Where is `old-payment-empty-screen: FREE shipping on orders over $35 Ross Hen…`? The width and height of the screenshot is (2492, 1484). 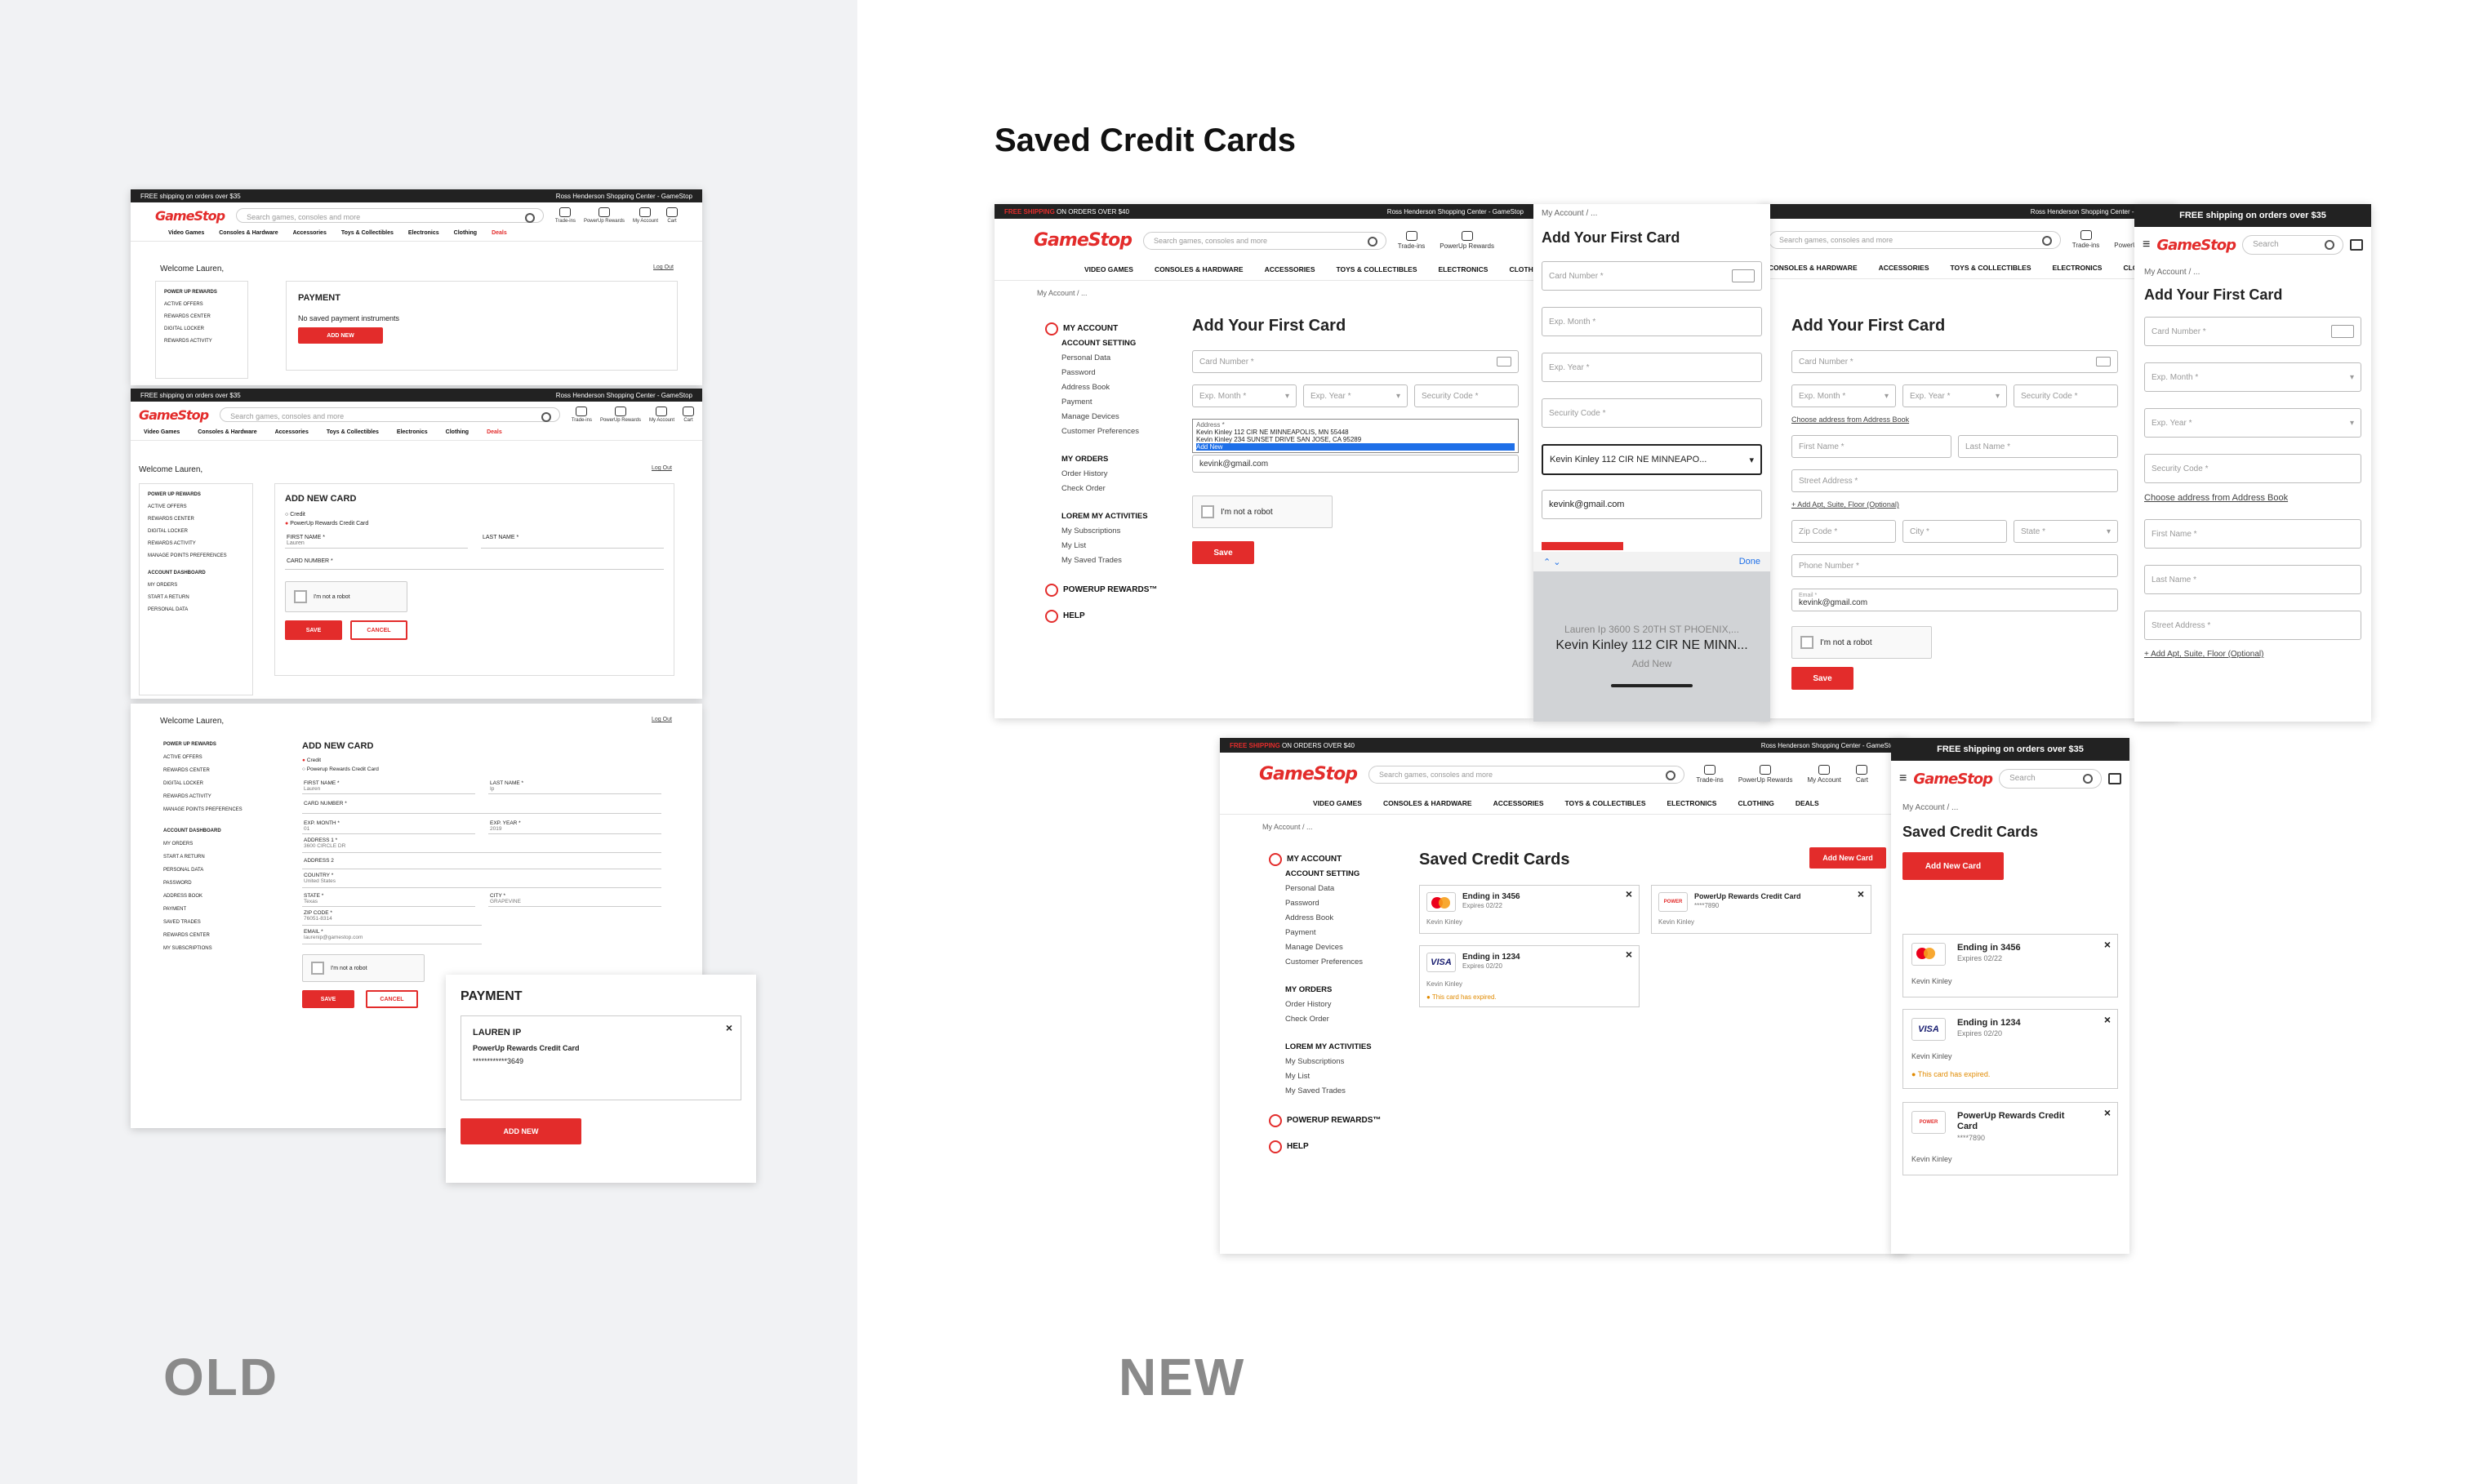 old-payment-empty-screen: FREE shipping on orders over $35 Ross Hen… is located at coordinates (416, 287).